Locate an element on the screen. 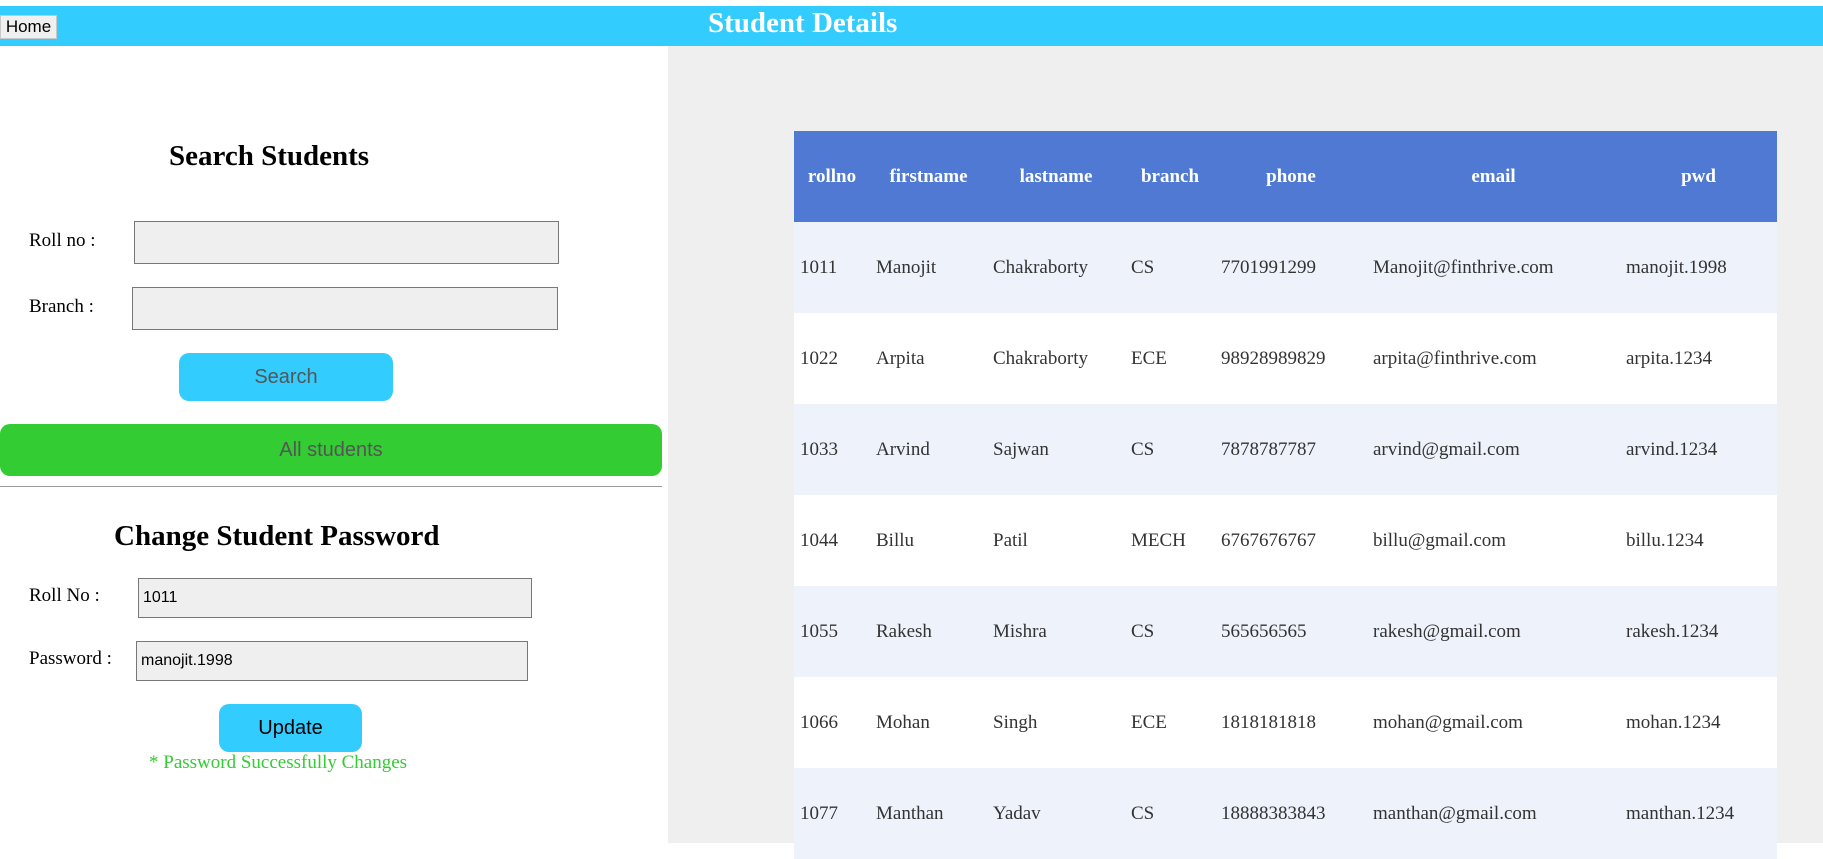  cell-rollno: 1055 is located at coordinates (832, 631).